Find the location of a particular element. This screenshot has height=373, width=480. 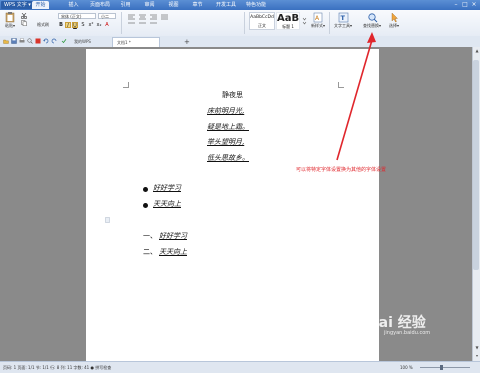

watermark-logo: Bai 经验 is located at coordinates (397, 323).